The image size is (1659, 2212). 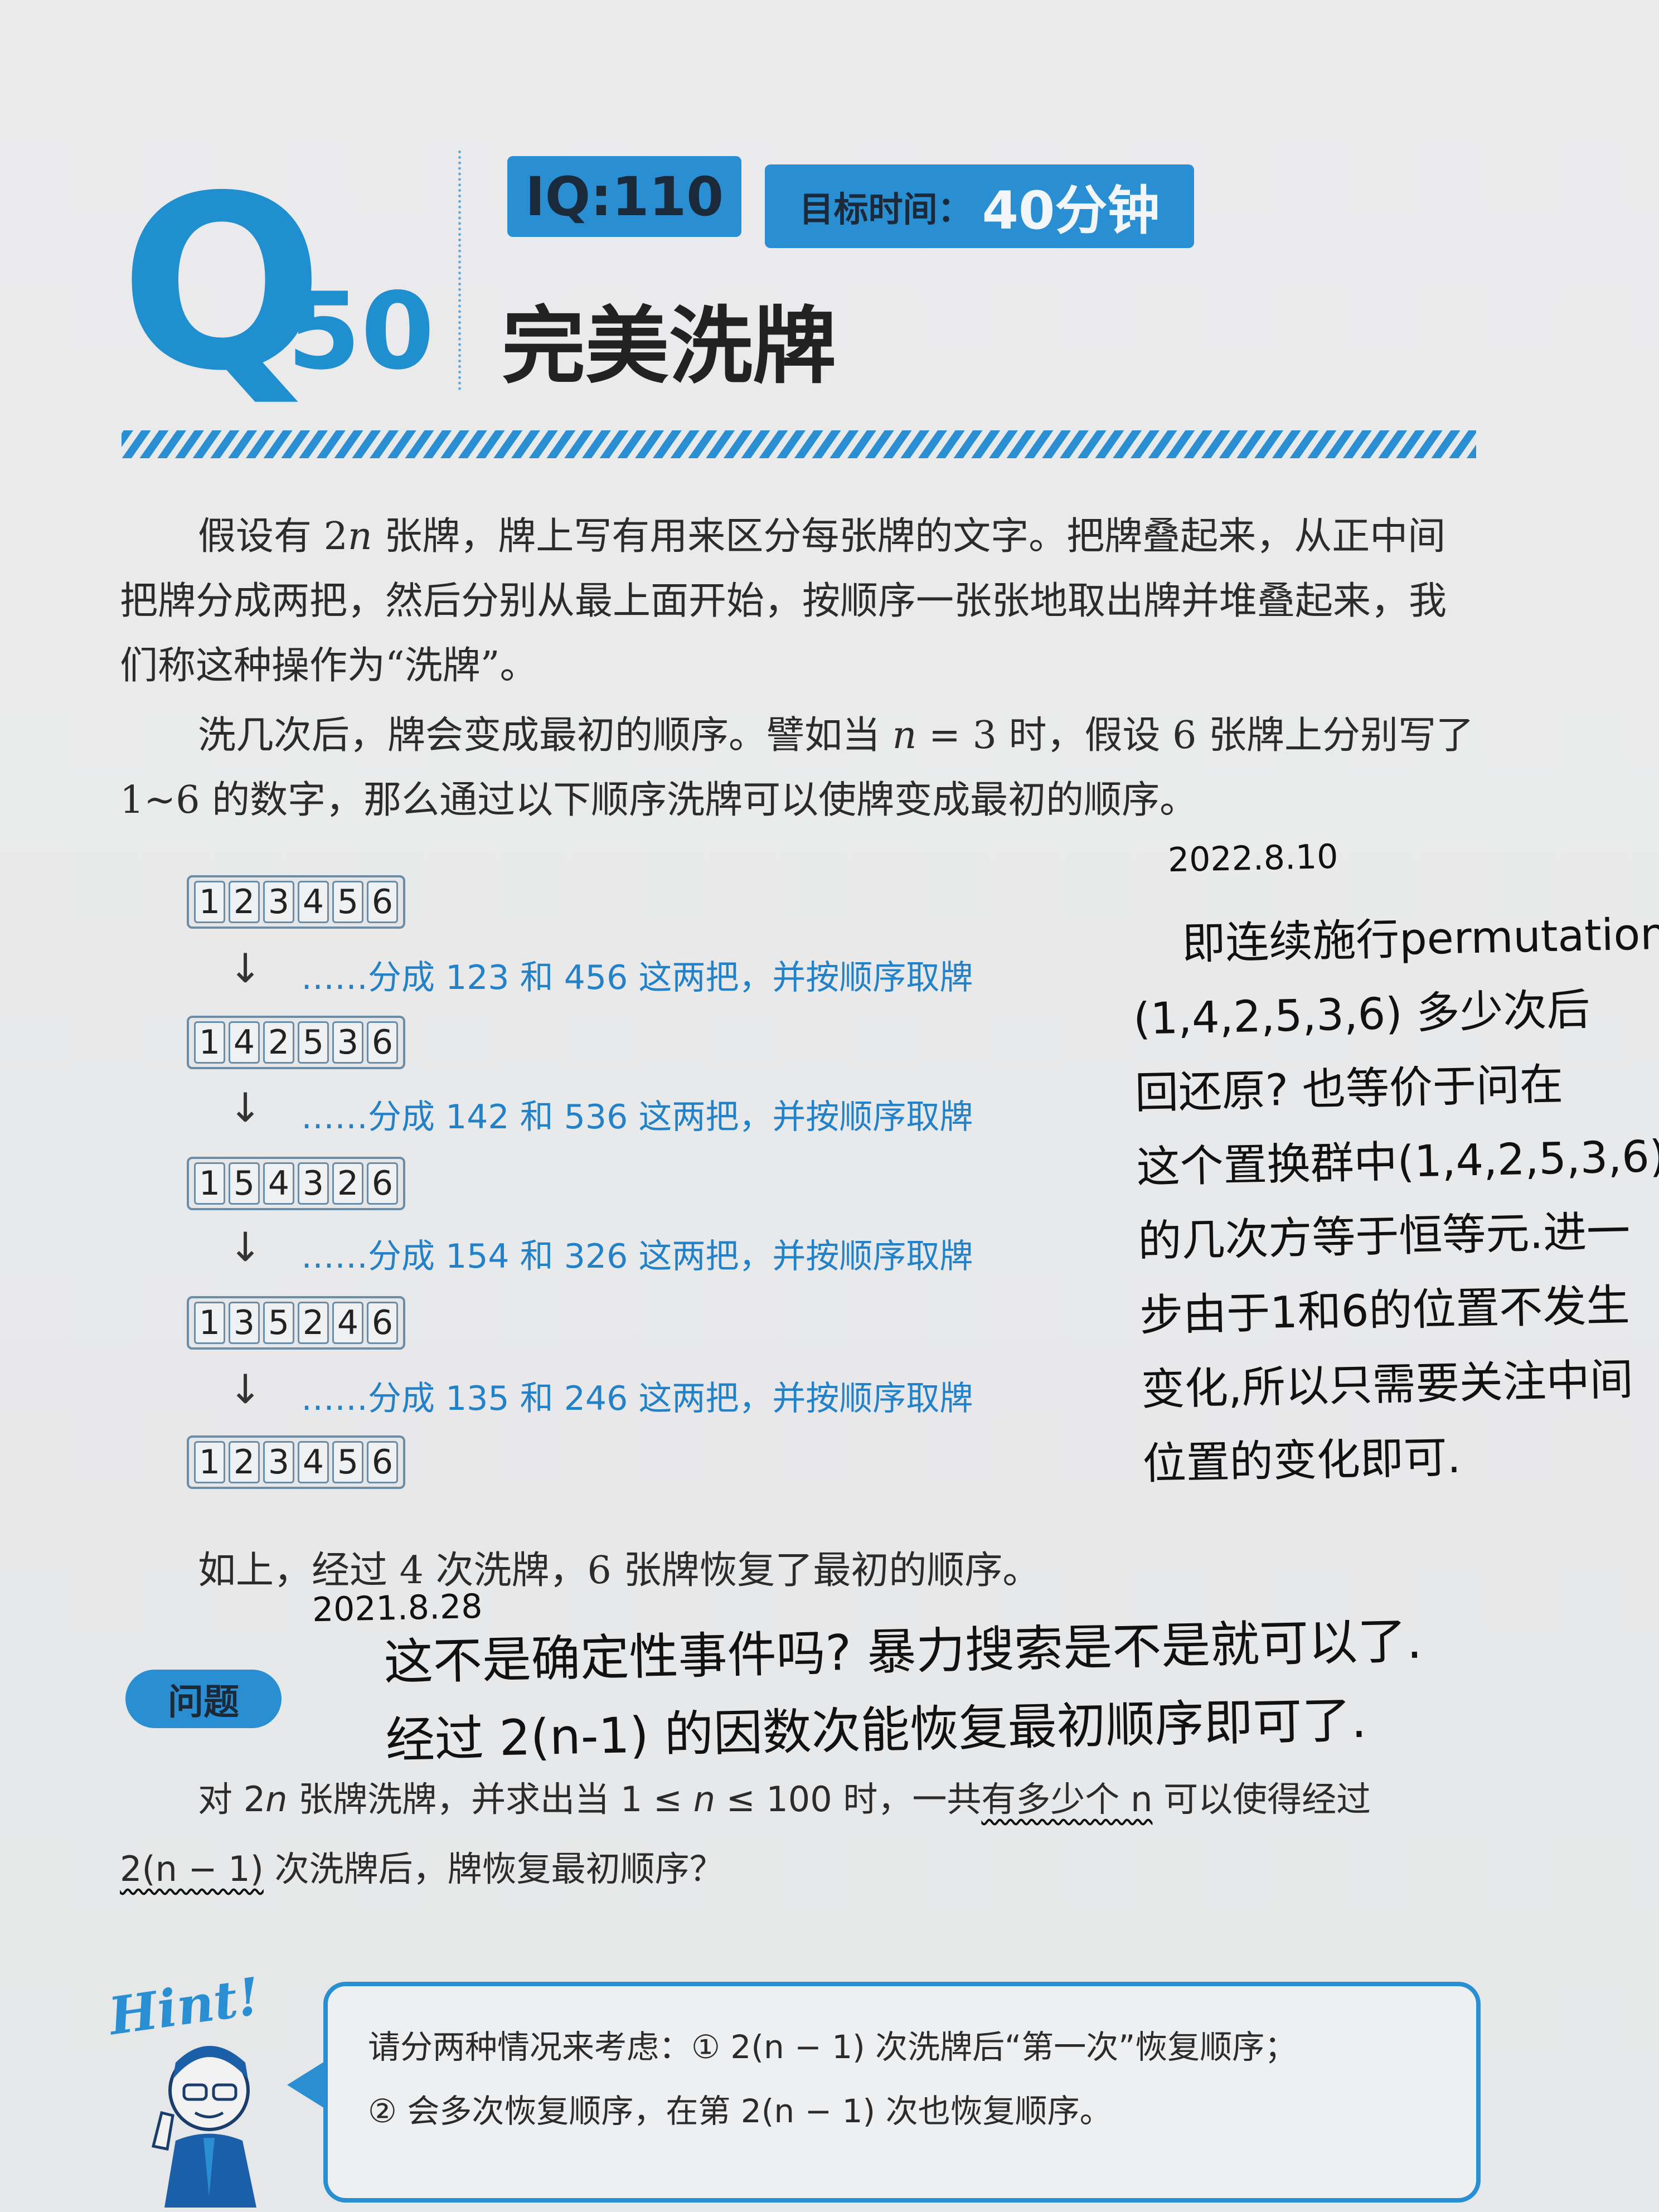 What do you see at coordinates (1071, 211) in the screenshot?
I see `time-value: 40分钟` at bounding box center [1071, 211].